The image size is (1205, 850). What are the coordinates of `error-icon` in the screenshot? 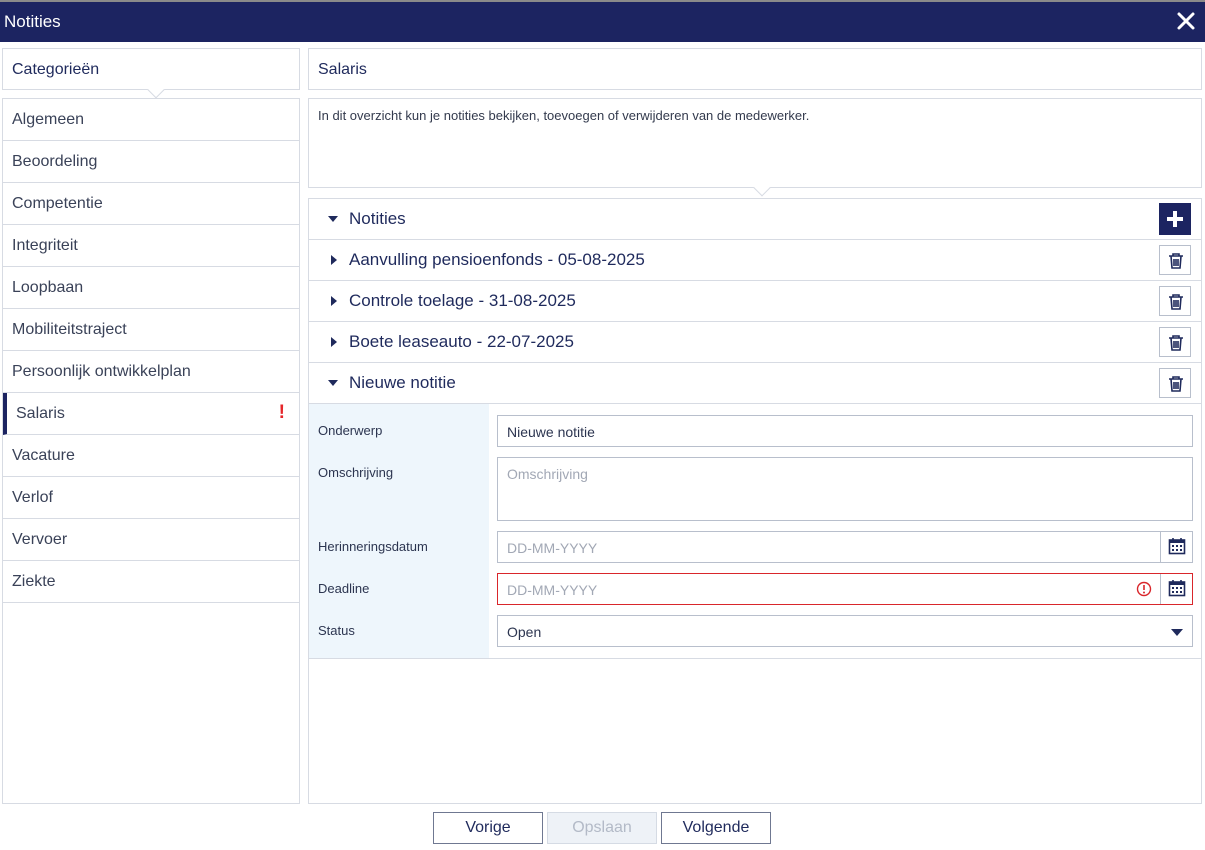 It's located at (1144, 589).